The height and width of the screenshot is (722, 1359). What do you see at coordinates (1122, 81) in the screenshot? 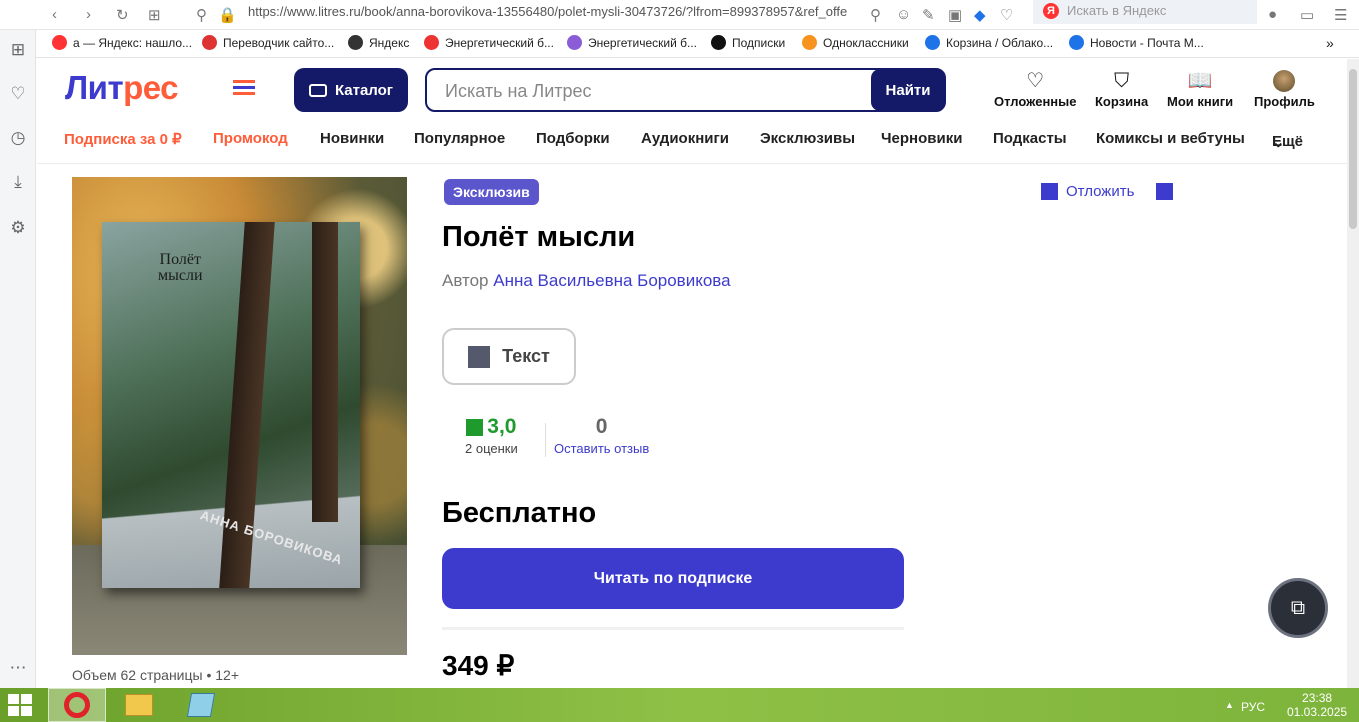
I see `cart-icon: ⛉` at bounding box center [1122, 81].